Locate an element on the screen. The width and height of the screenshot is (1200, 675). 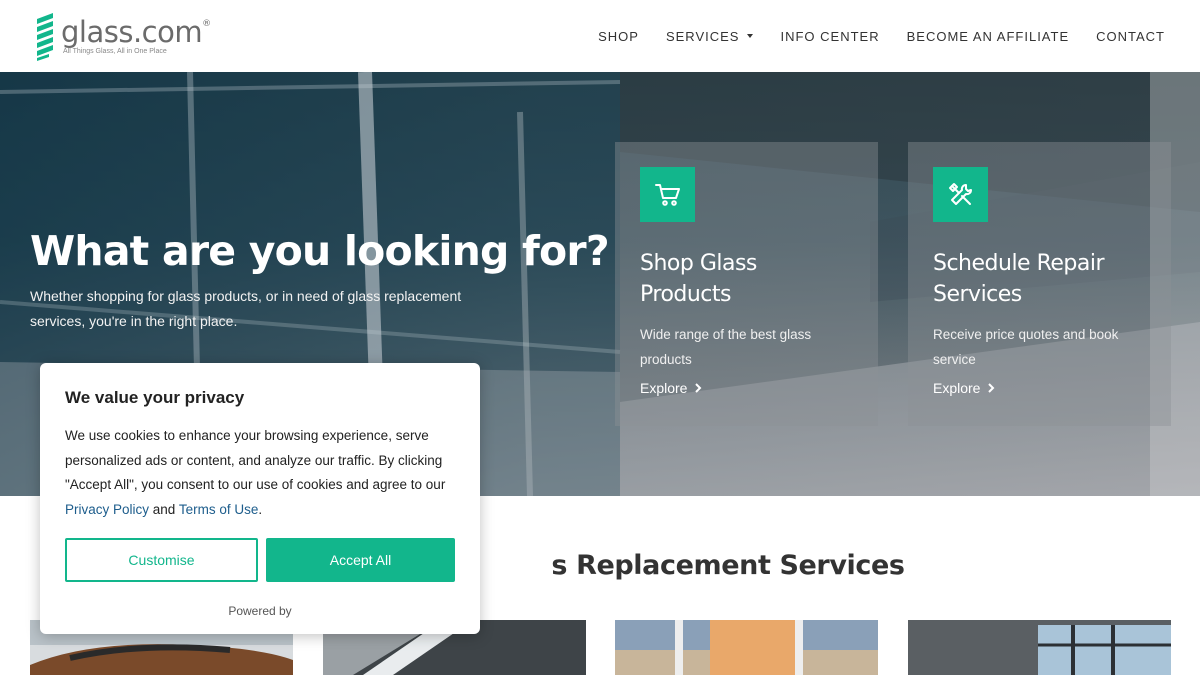
privacy-policy-link: Privacy Policy is located at coordinates (107, 509).